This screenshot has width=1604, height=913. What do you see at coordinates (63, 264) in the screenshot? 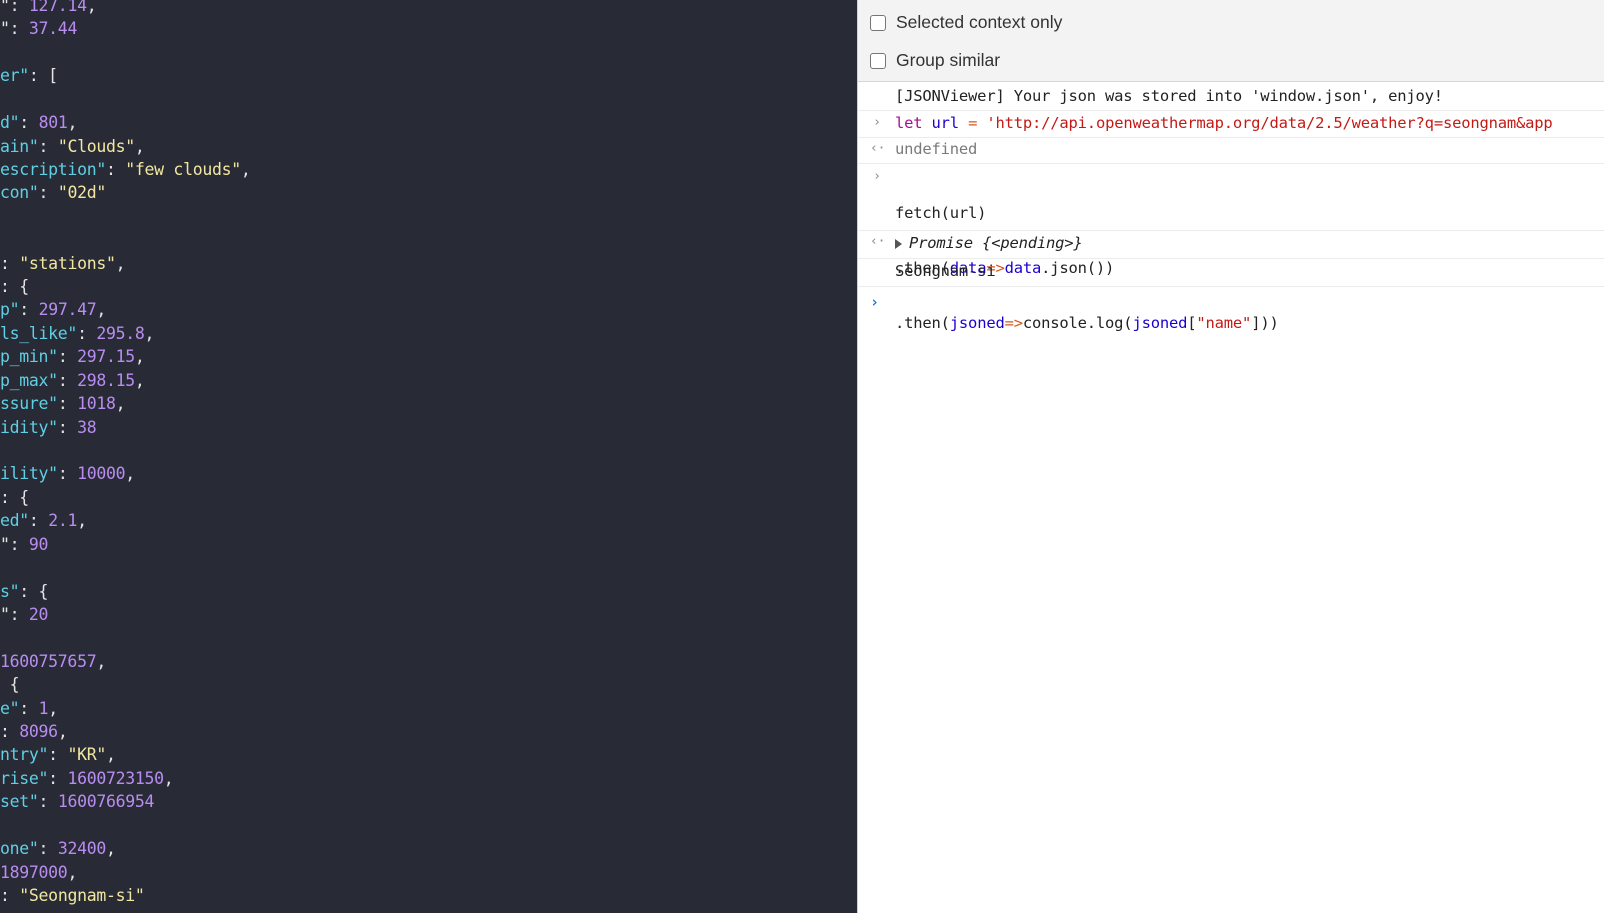
I see `json-line: : "stations",` at bounding box center [63, 264].